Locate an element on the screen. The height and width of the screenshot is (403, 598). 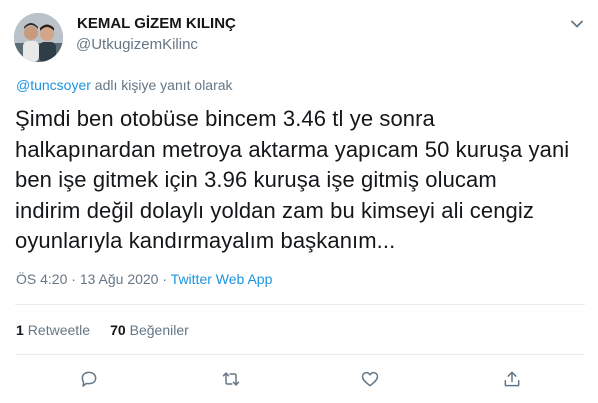
like-stat-label: Beğeniler is located at coordinates (159, 330).